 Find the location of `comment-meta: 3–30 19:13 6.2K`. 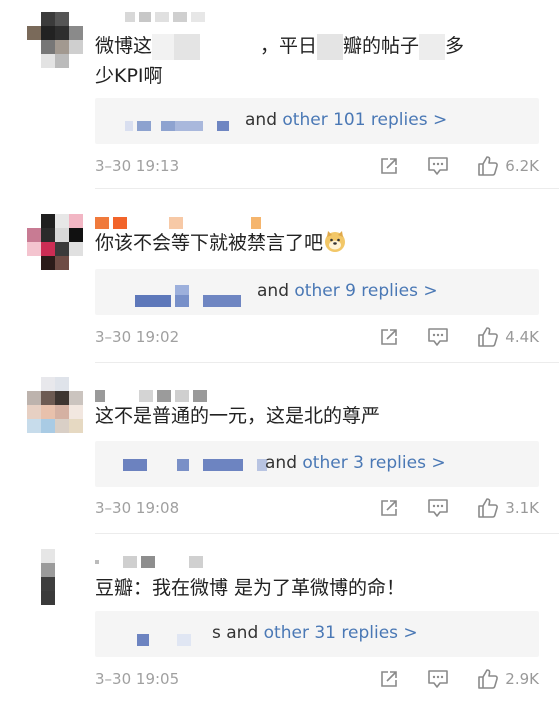

comment-meta: 3–30 19:13 6.2K is located at coordinates (317, 166).